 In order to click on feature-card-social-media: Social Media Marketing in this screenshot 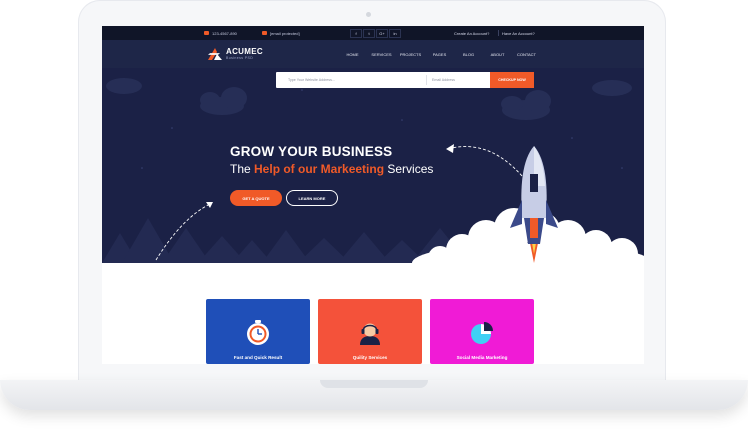, I will do `click(482, 331)`.